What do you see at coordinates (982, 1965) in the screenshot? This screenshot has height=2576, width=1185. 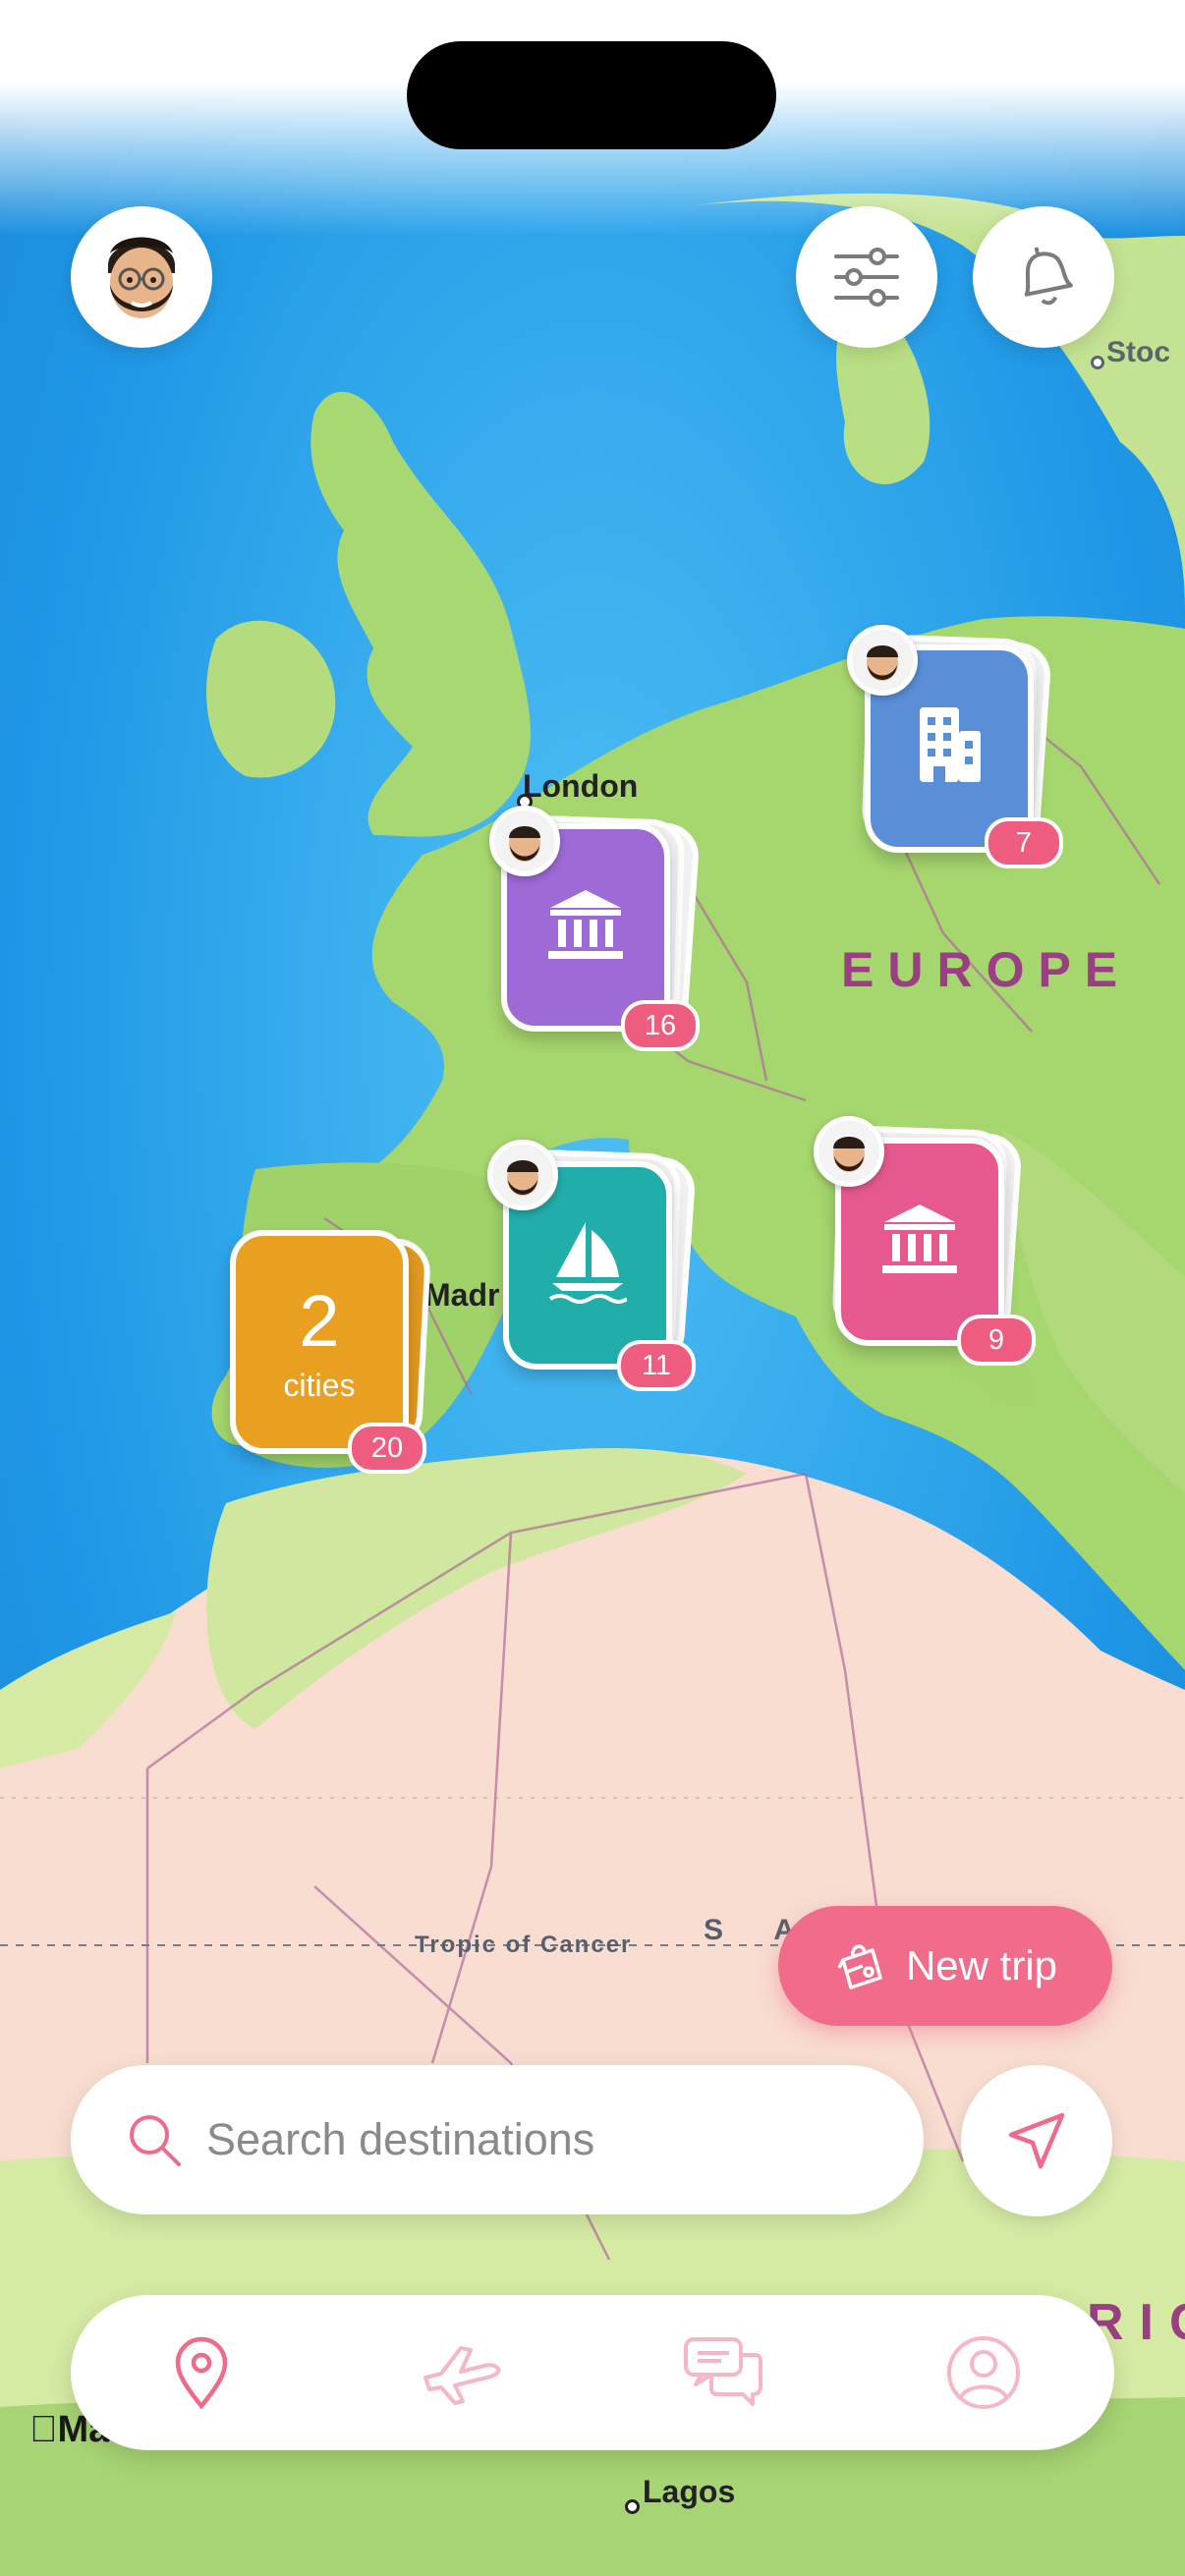 I see `new-trip-label: New trip` at bounding box center [982, 1965].